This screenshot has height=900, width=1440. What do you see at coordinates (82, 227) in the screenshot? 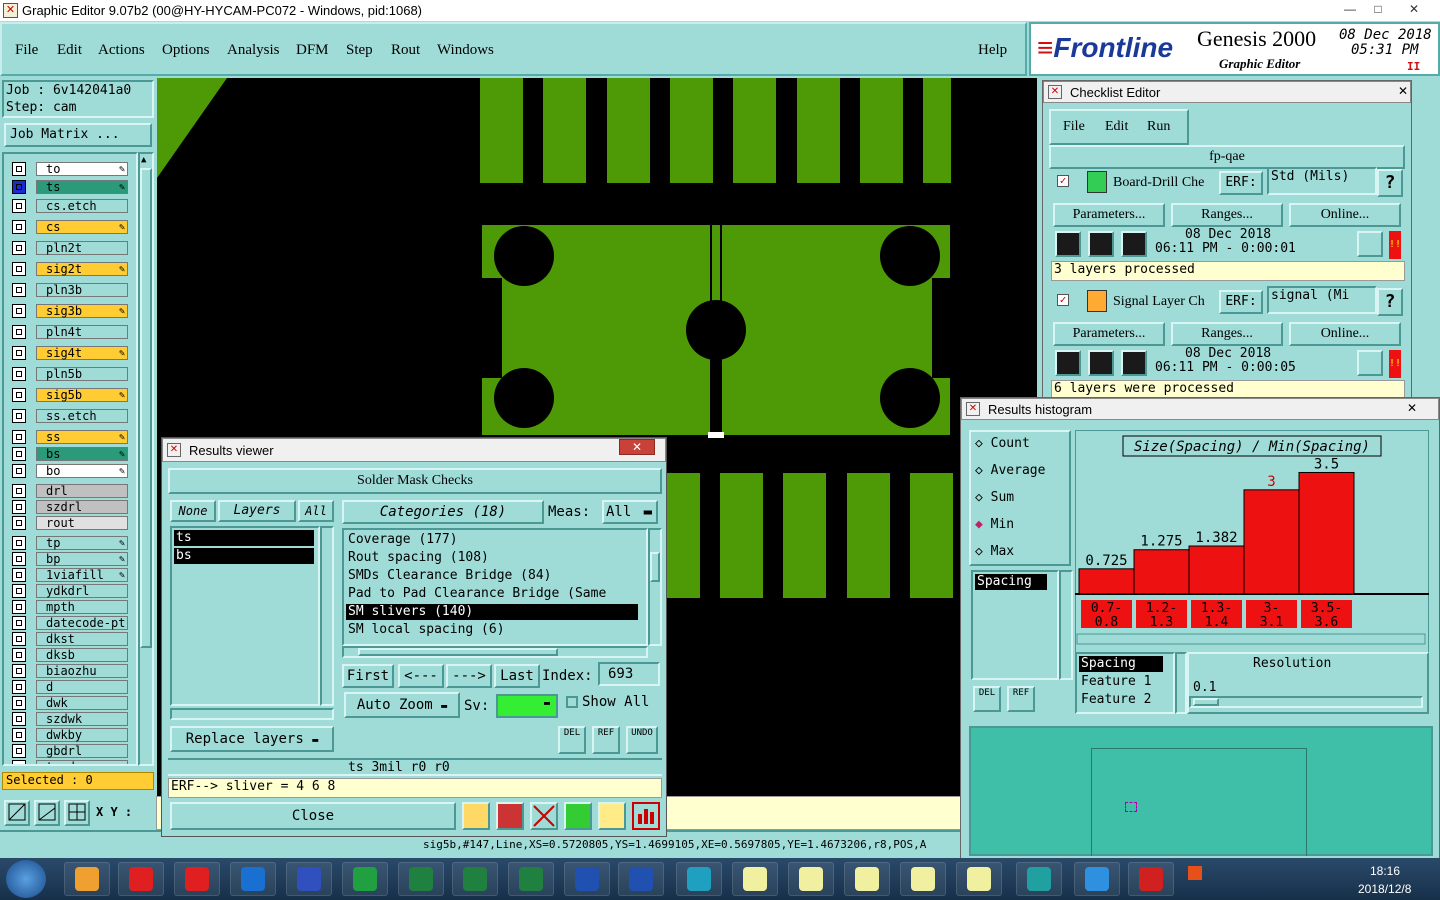
I see `layer-name: cs ✎` at bounding box center [82, 227].